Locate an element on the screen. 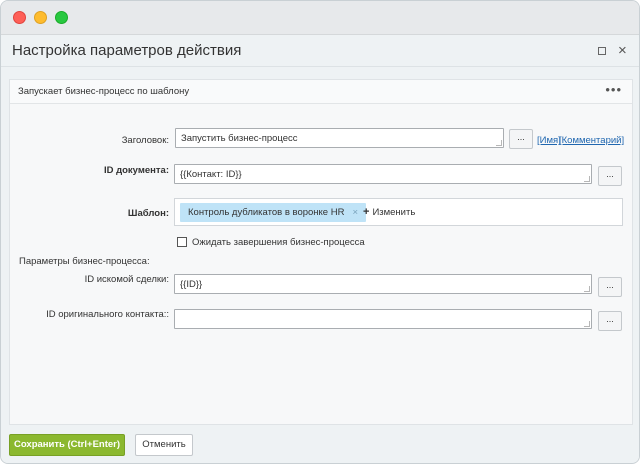 This screenshot has height=464, width=640. title-input: Запустить бизнес-процесс is located at coordinates (339, 138).